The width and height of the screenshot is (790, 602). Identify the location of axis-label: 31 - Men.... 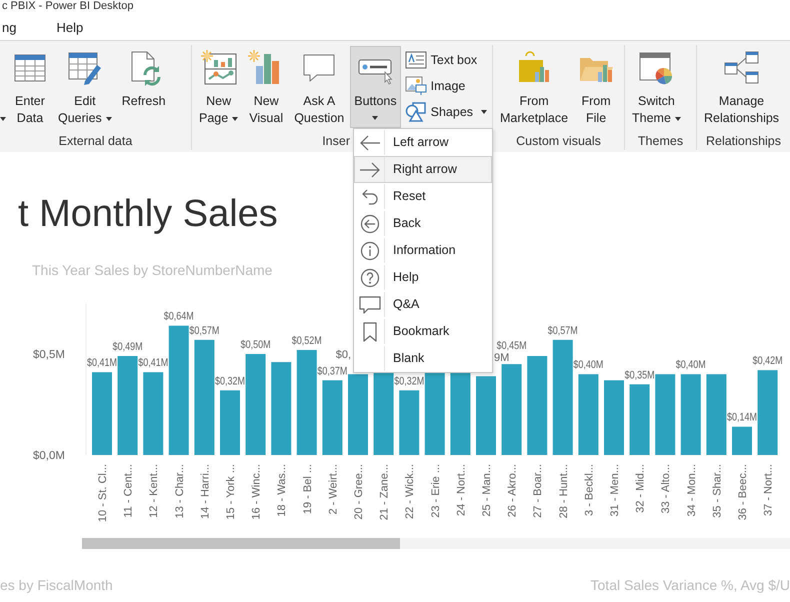
(615, 490).